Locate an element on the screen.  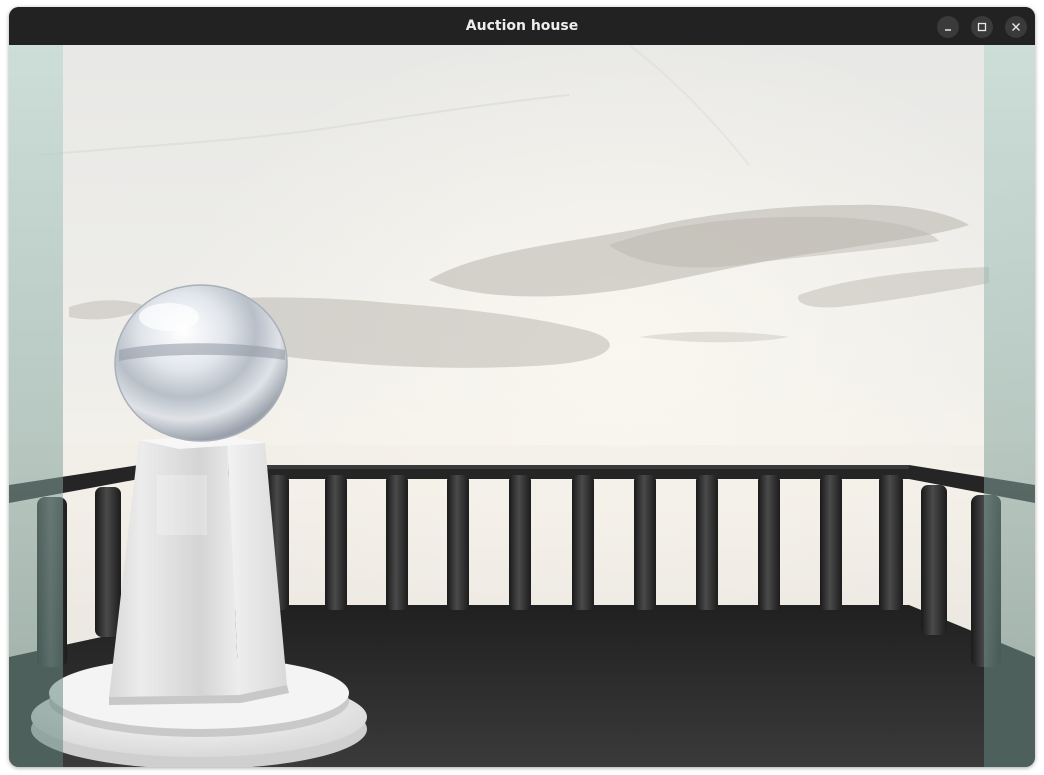
title-bar: Auction house is located at coordinates (522, 26).